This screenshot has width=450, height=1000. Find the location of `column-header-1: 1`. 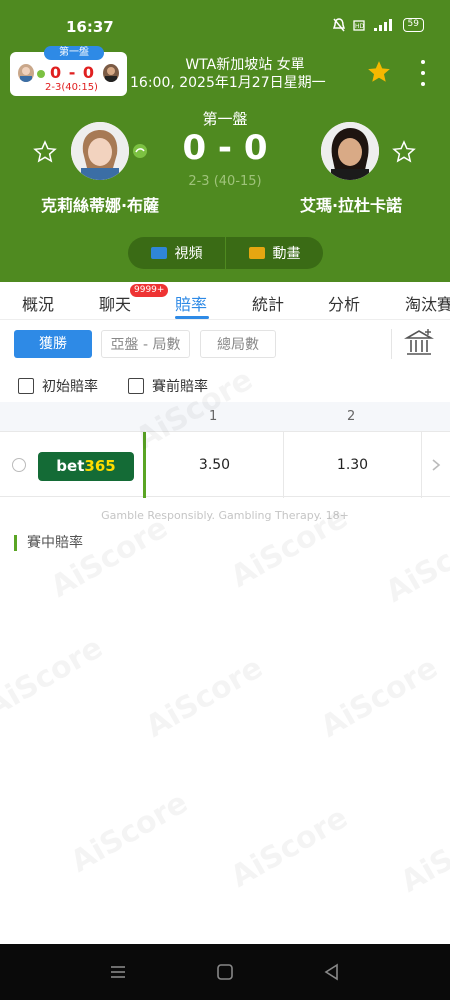

column-header-1: 1 is located at coordinates (213, 416).